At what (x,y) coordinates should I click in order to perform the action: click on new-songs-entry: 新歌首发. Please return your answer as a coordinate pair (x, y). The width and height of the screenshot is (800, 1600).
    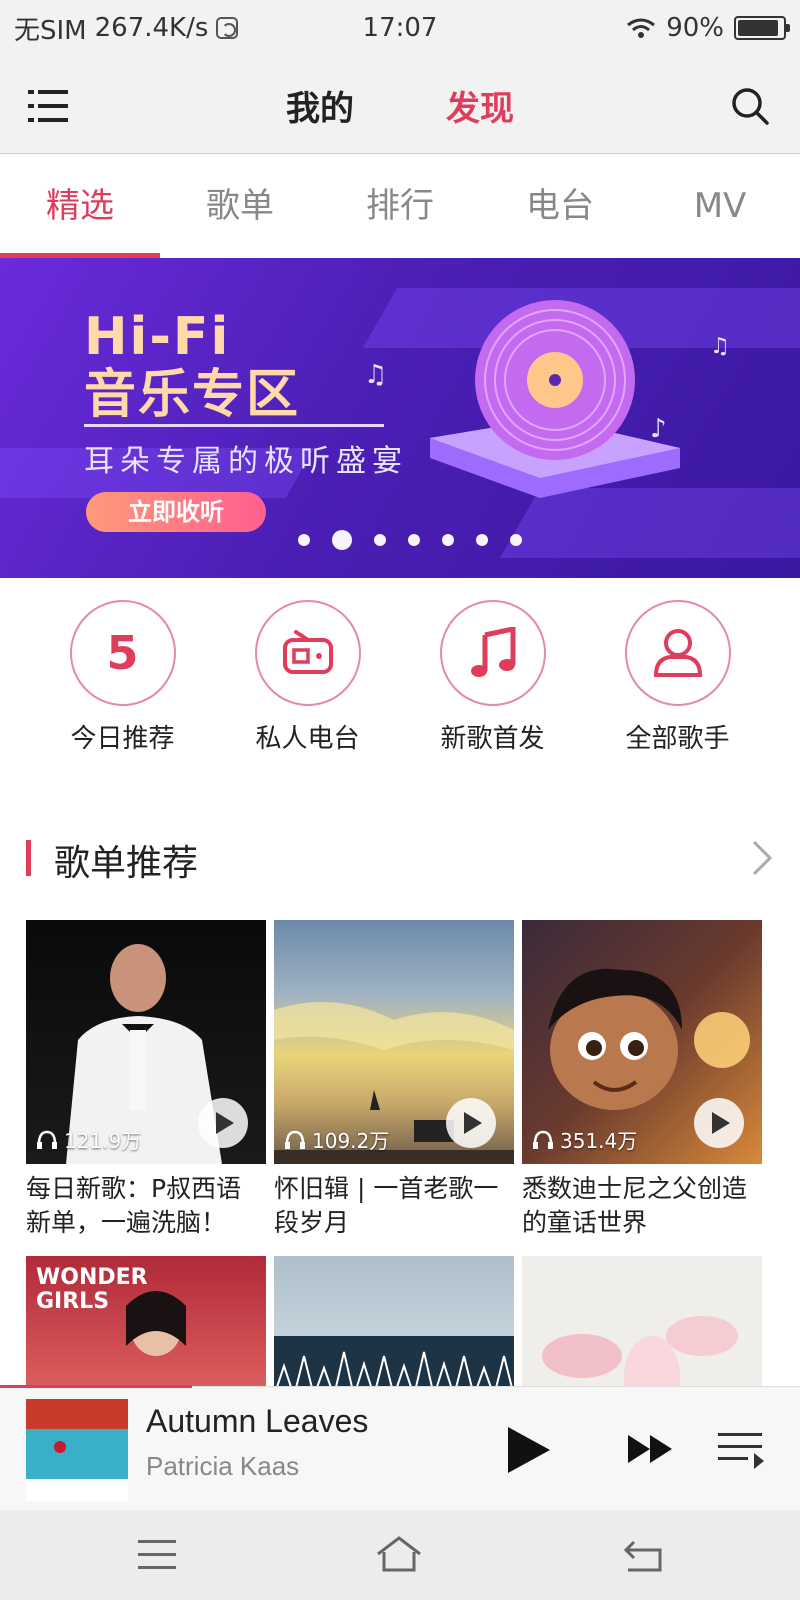
    Looking at the image, I should click on (493, 695).